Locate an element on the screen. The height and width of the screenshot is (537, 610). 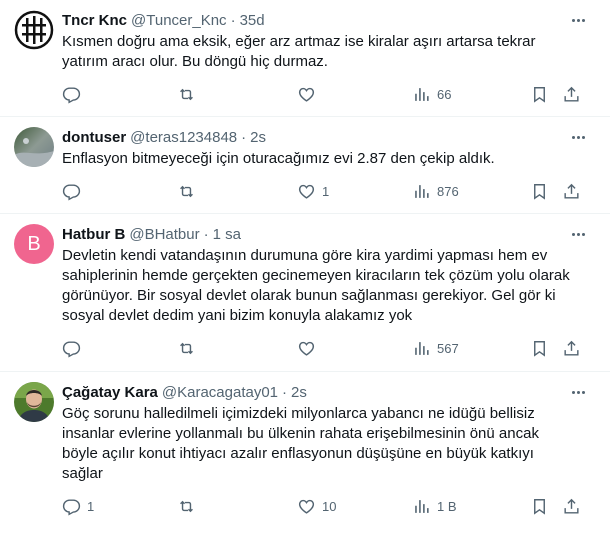
reply-count: 1 is located at coordinates (91, 506).